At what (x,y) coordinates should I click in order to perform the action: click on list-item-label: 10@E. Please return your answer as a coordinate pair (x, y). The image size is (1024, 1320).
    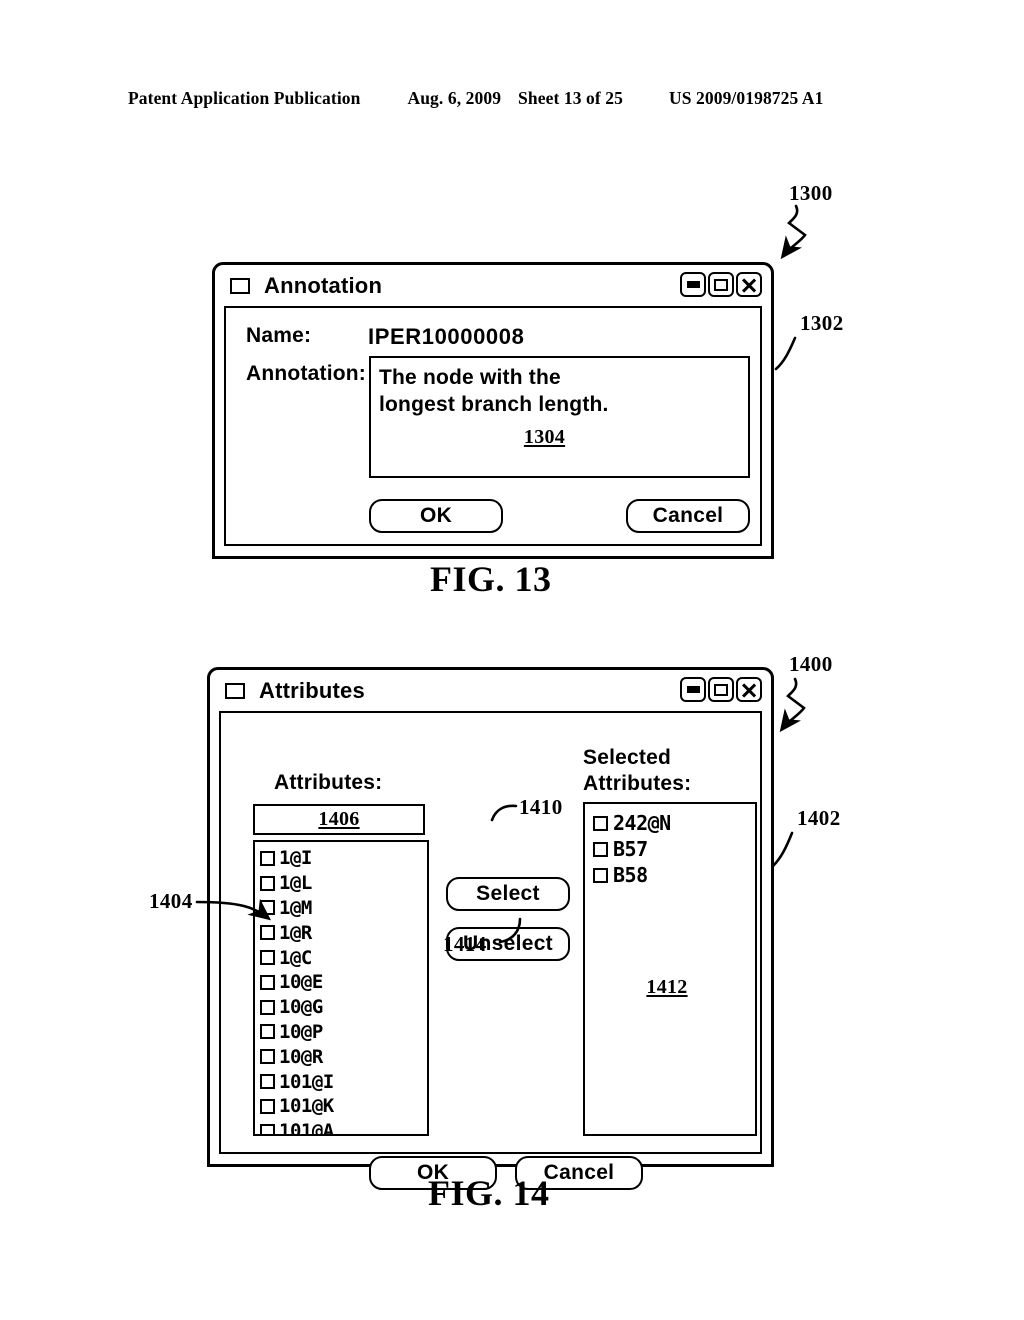
    Looking at the image, I should click on (301, 982).